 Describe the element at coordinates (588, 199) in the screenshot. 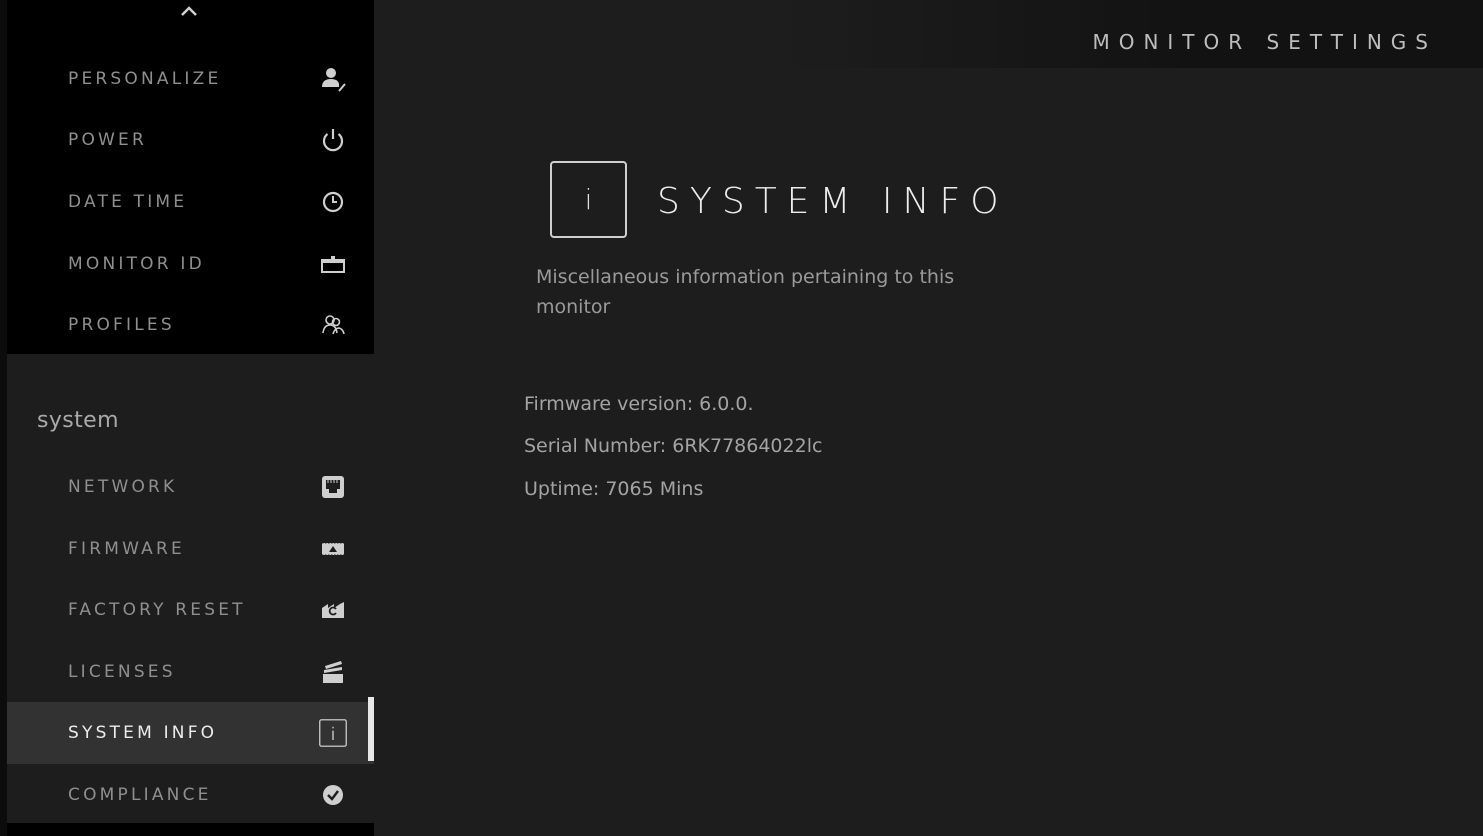

I see `system-info-icon: i` at that location.